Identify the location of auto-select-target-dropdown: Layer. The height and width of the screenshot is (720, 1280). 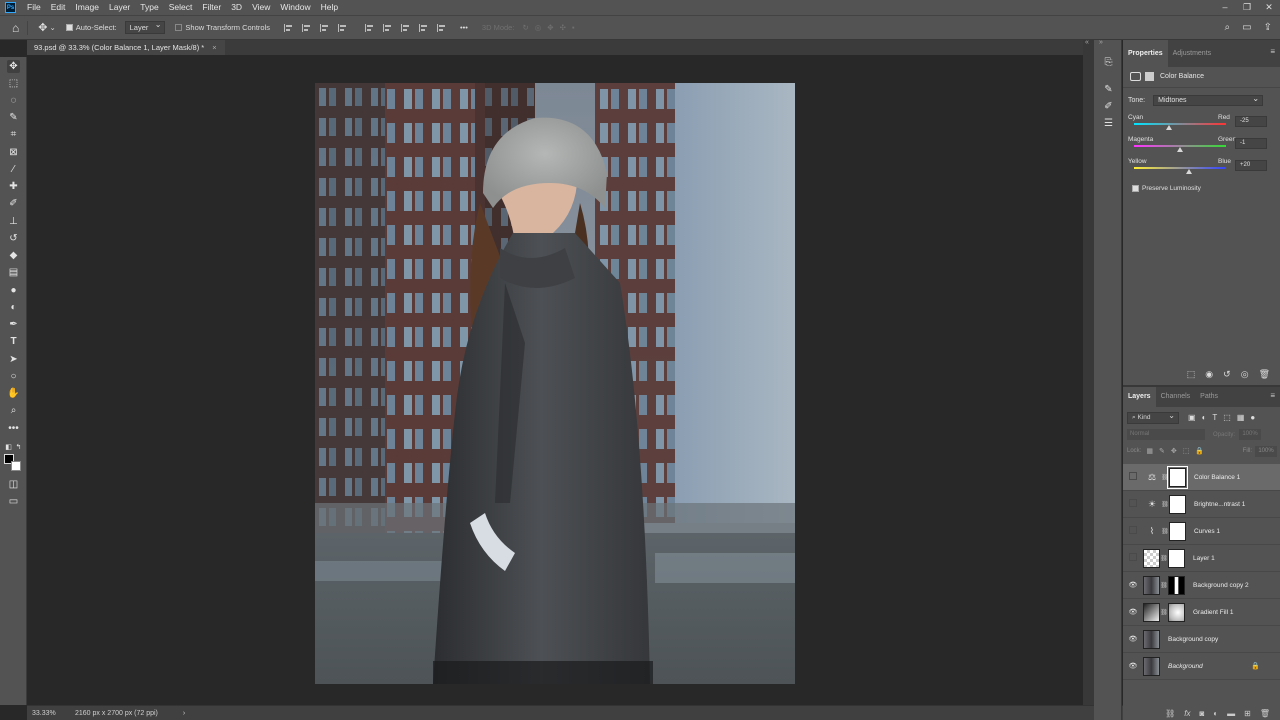
(145, 27).